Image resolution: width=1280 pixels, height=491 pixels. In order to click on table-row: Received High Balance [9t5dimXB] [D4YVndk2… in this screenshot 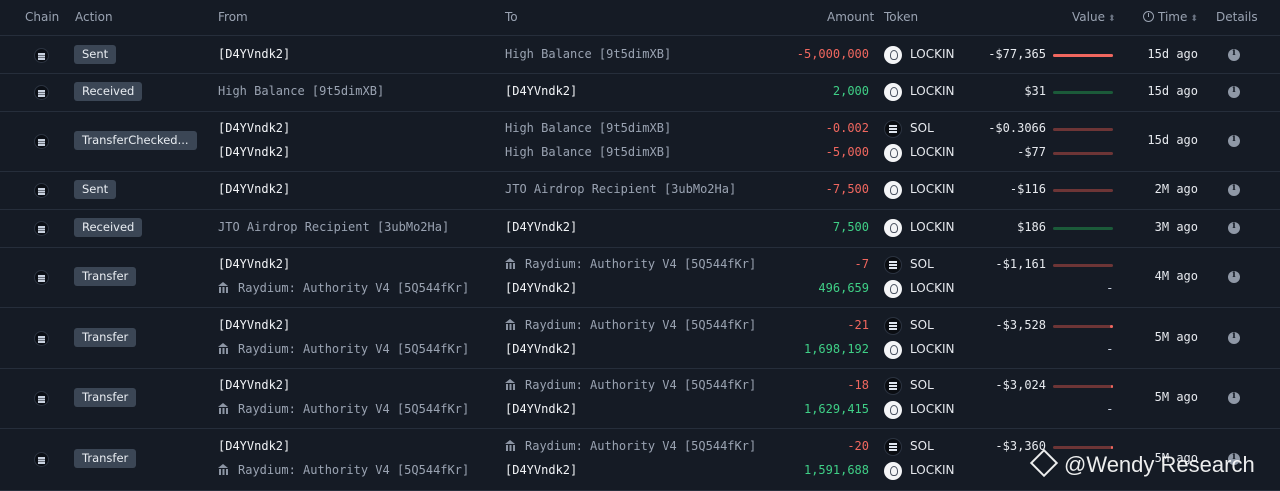, I will do `click(640, 92)`.